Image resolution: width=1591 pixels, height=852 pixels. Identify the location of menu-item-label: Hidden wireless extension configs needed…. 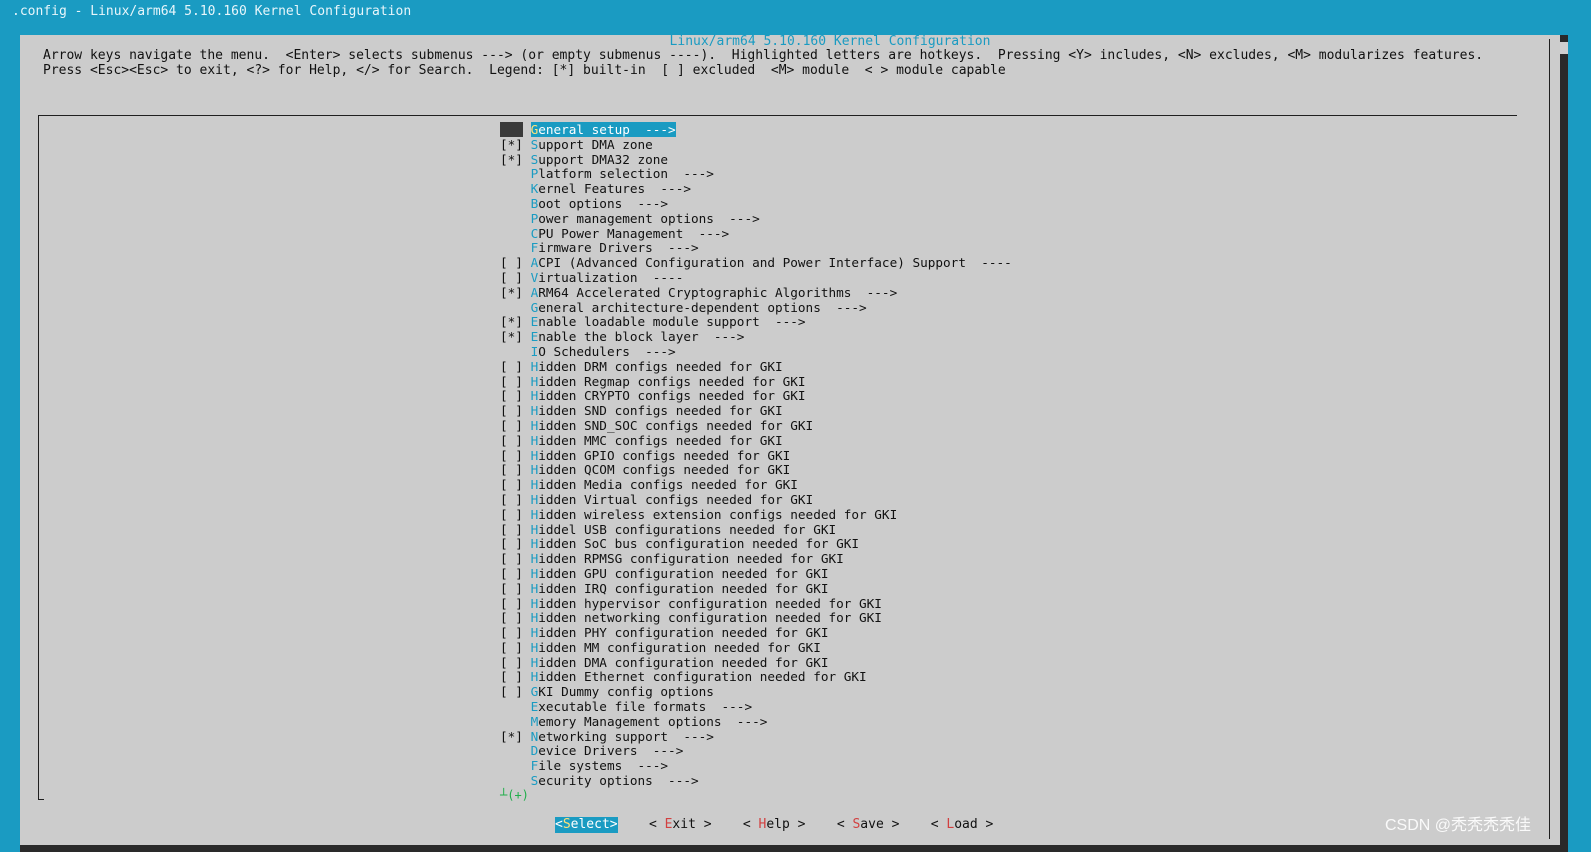
(714, 514).